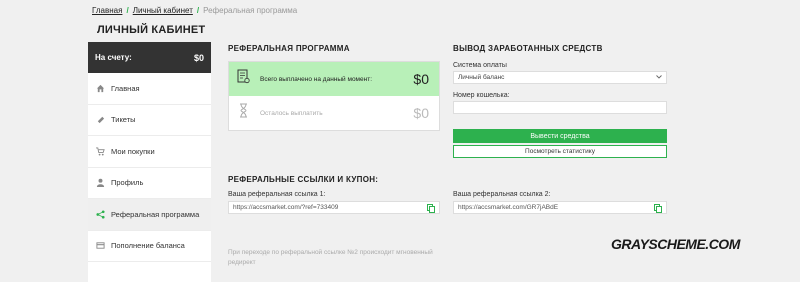 Image resolution: width=800 pixels, height=282 pixels. Describe the element at coordinates (560, 136) in the screenshot. I see `withdraw-button: Вывести средства` at that location.